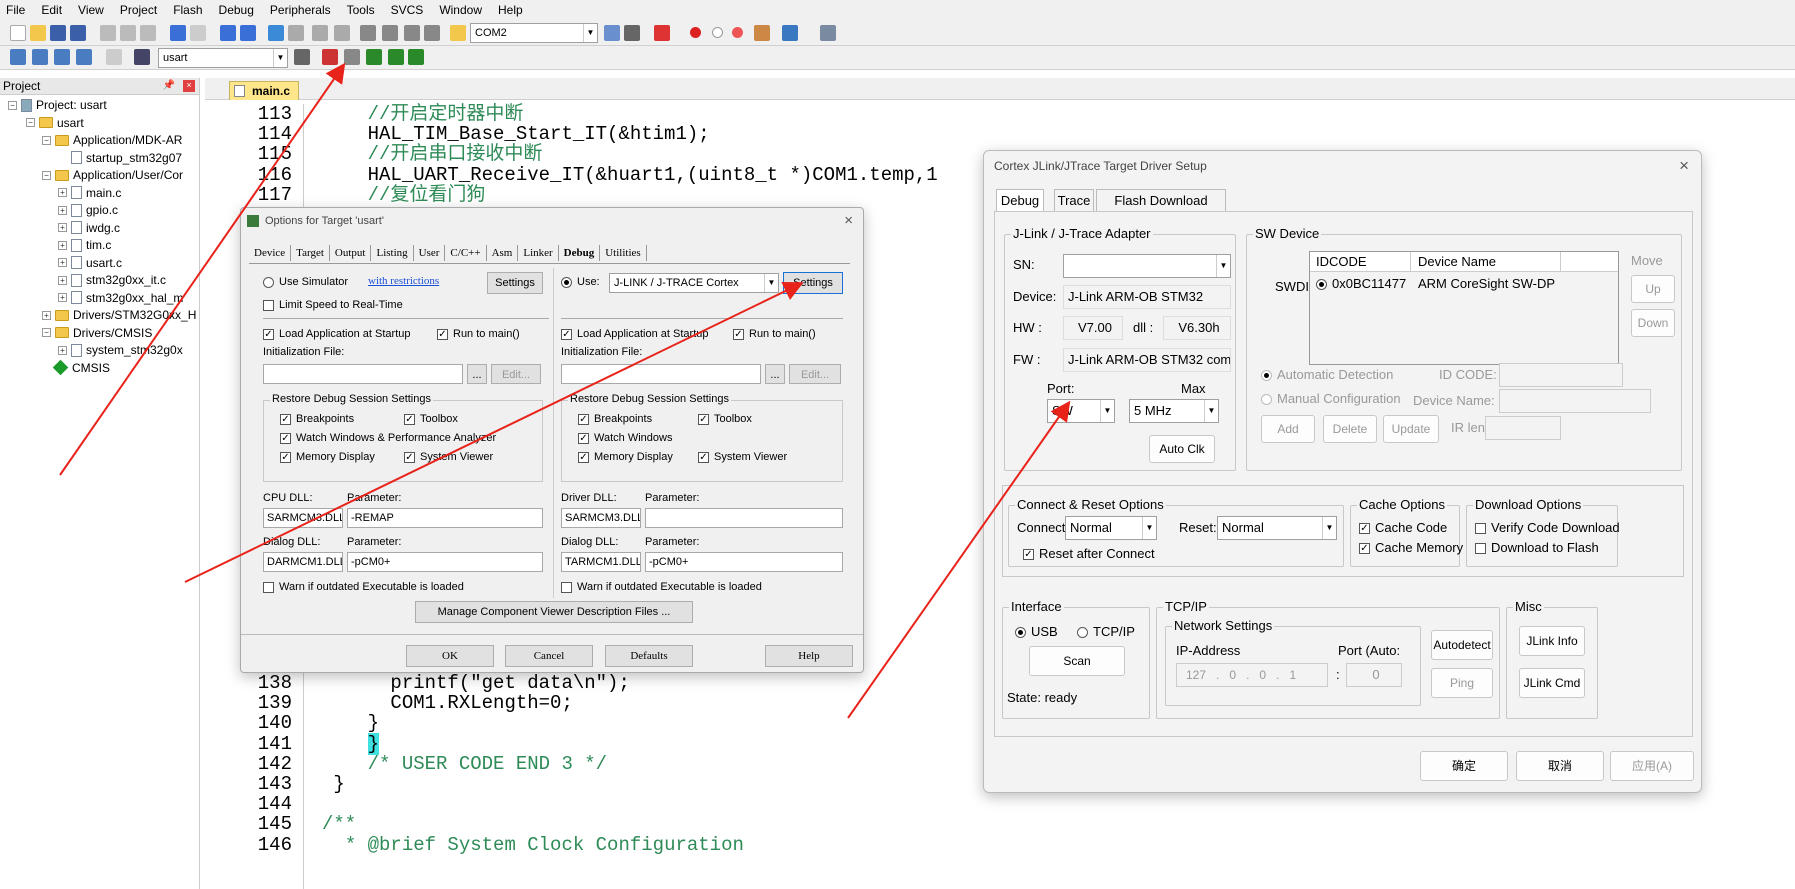  What do you see at coordinates (458, 33) in the screenshot?
I see `find-in-files-icon` at bounding box center [458, 33].